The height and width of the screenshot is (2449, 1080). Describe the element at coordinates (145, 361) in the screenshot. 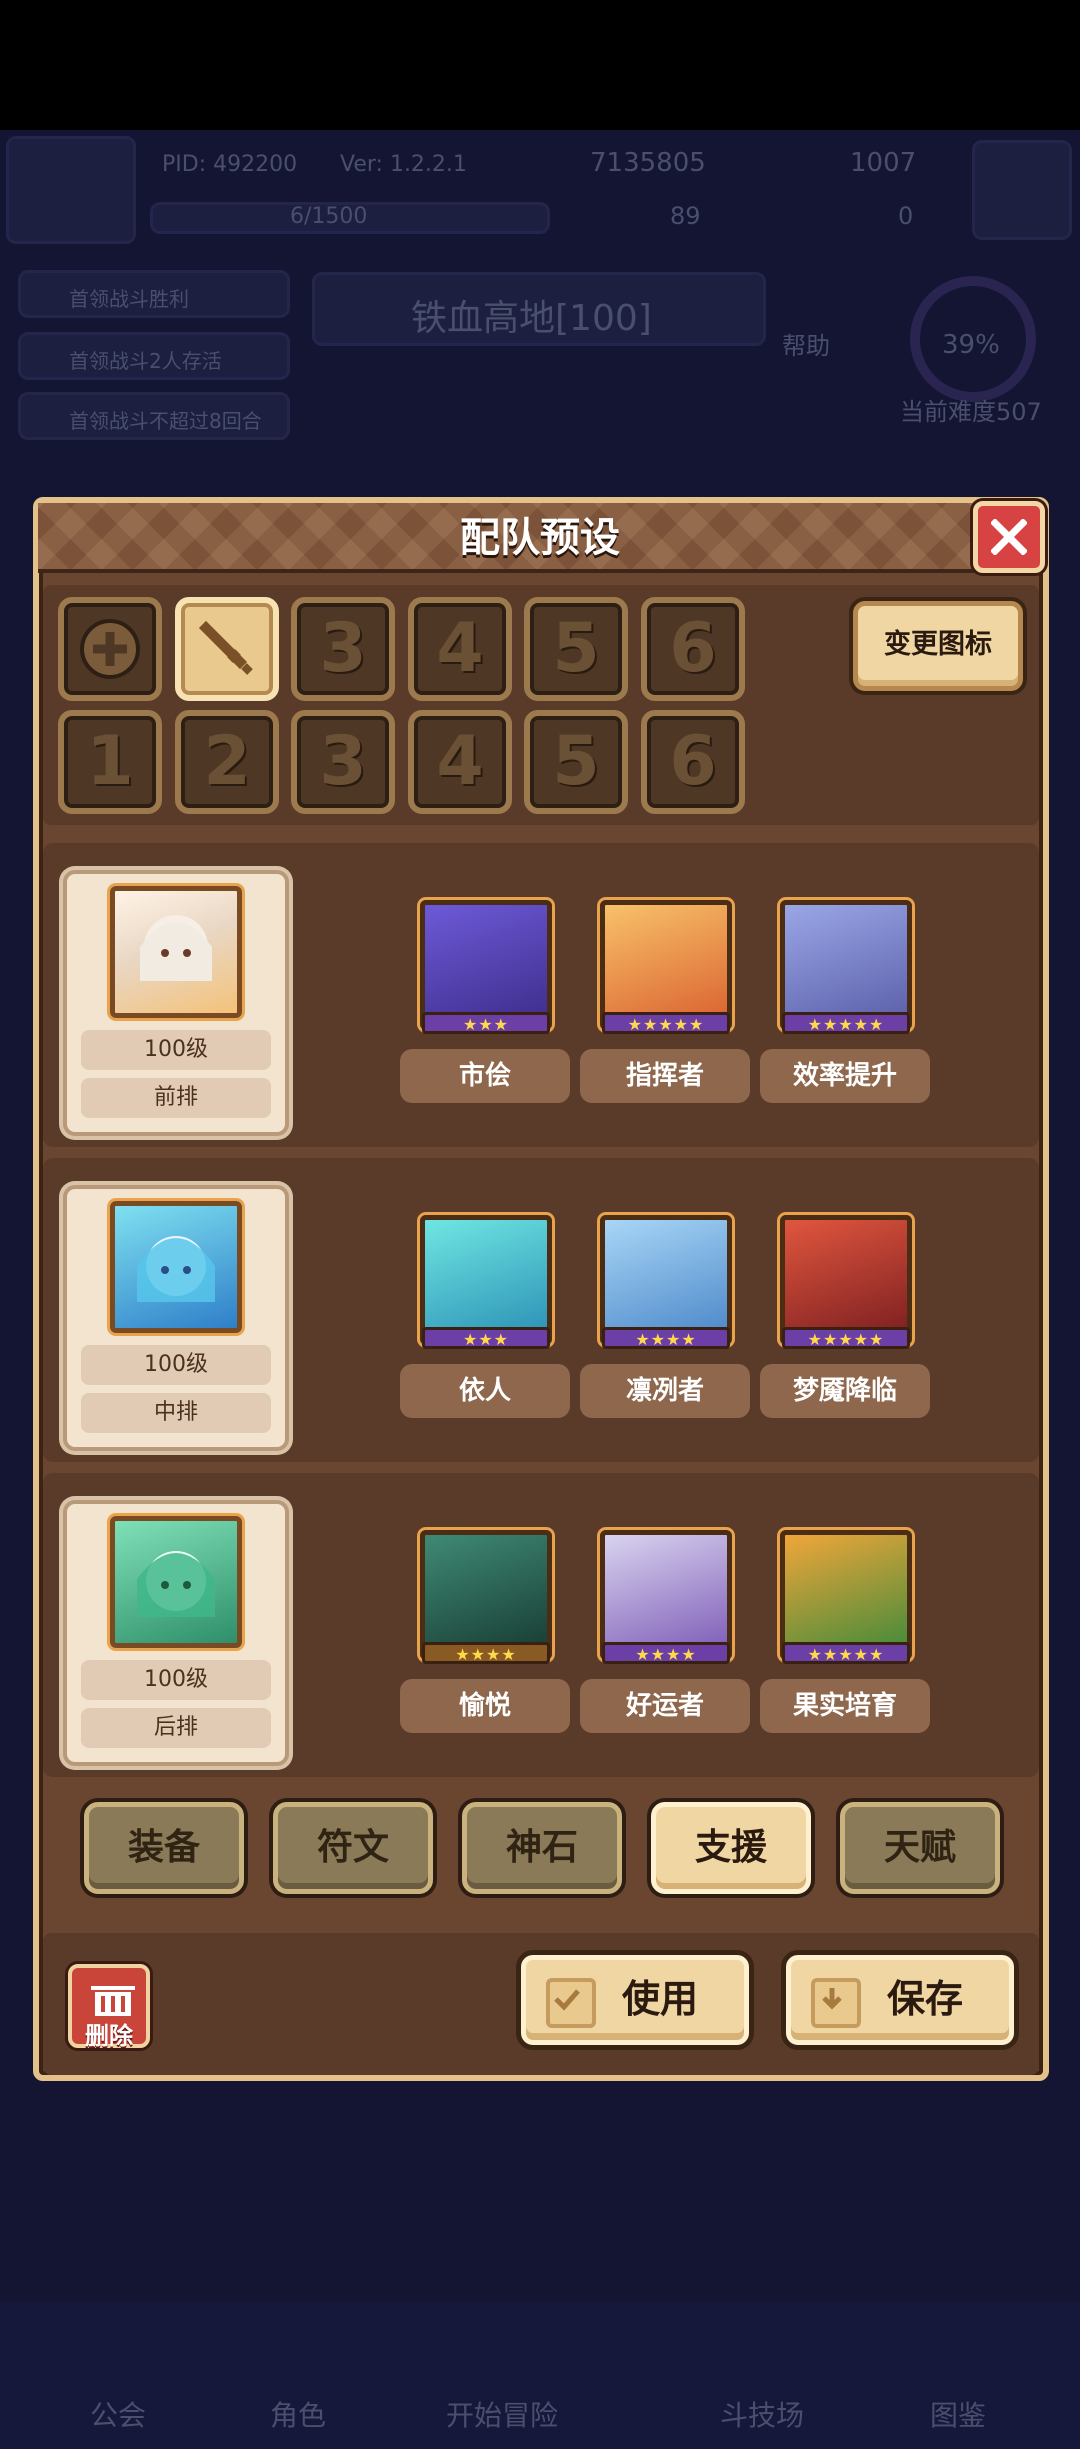

I see `quest-text-2: 首领战斗2人存活` at that location.